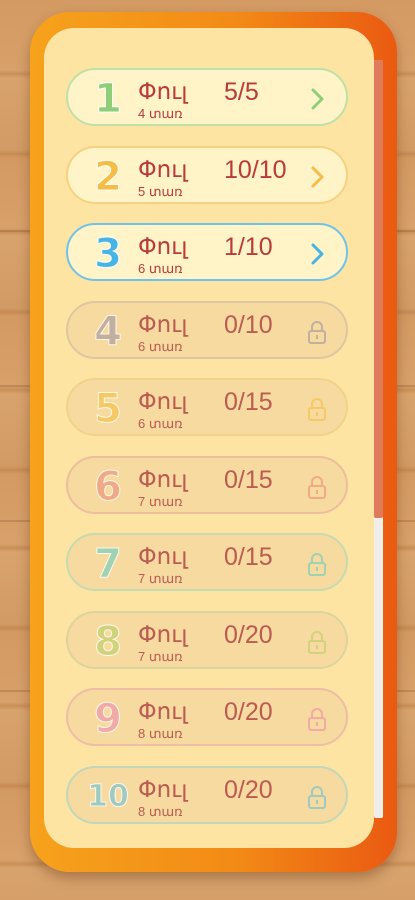  I want to click on scrollbar-thumb, so click(378, 289).